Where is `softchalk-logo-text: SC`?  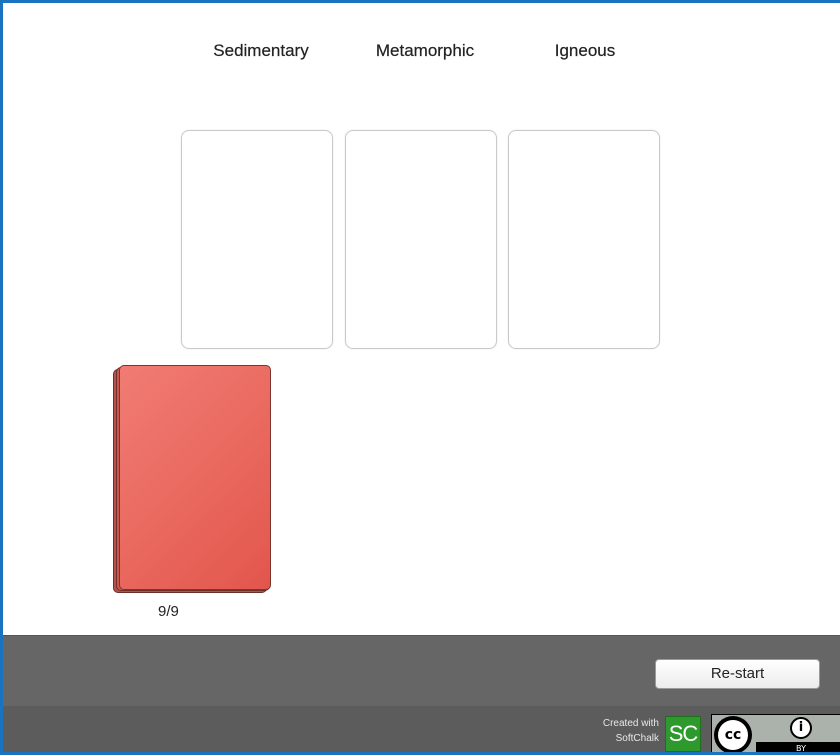
softchalk-logo-text: SC is located at coordinates (683, 733).